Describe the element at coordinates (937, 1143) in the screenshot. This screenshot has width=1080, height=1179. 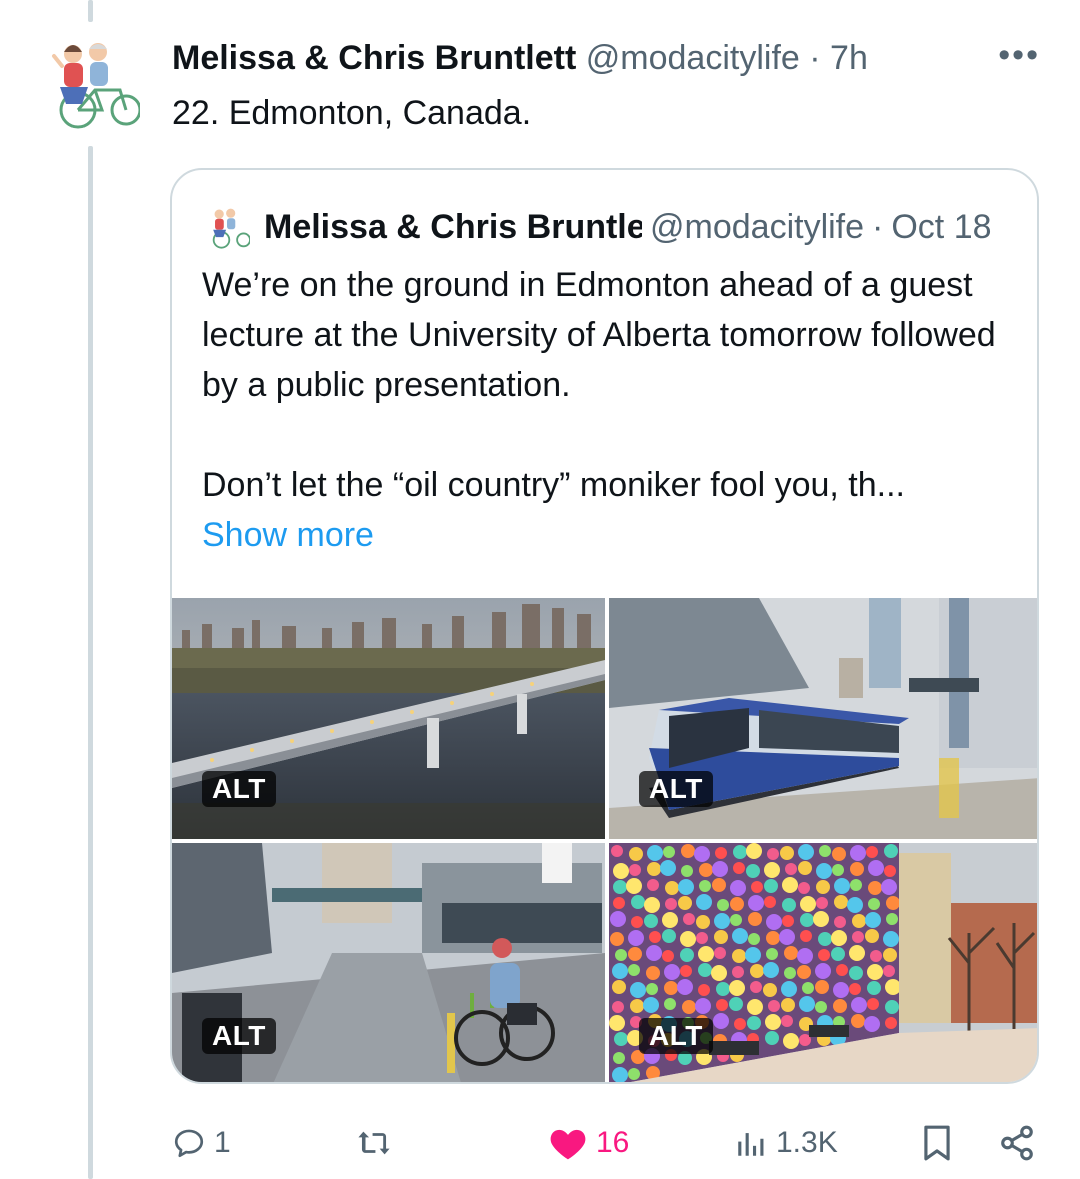
I see `bookmark-button` at that location.